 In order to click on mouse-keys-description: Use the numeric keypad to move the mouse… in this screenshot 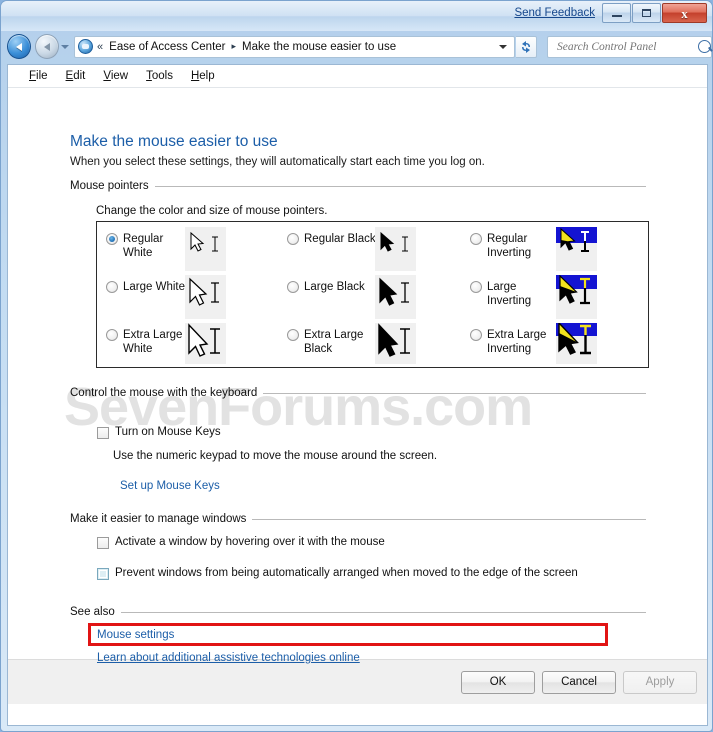, I will do `click(275, 456)`.